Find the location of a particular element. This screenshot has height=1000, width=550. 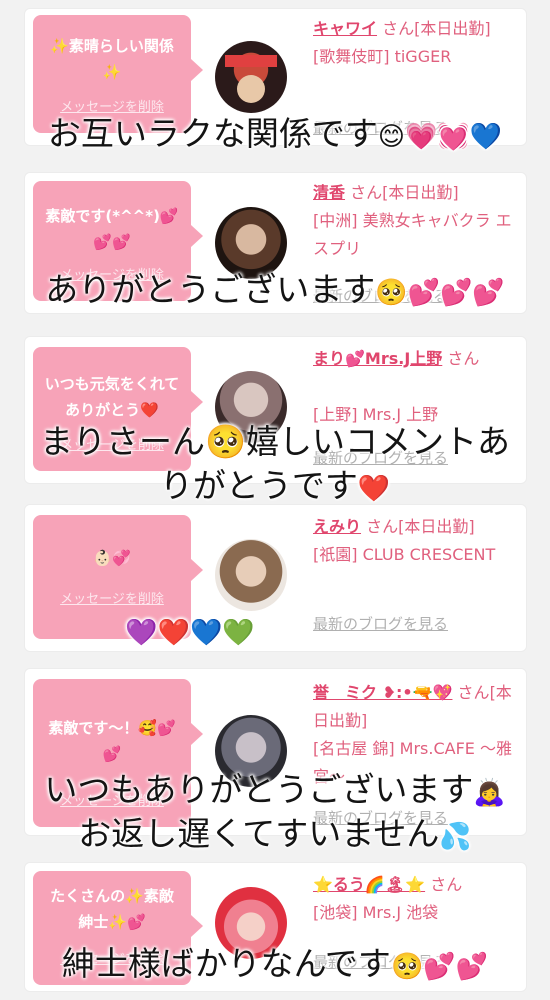

caption-overlay: まりさーん🥺嬉しいコメントあ is located at coordinates (275, 443).